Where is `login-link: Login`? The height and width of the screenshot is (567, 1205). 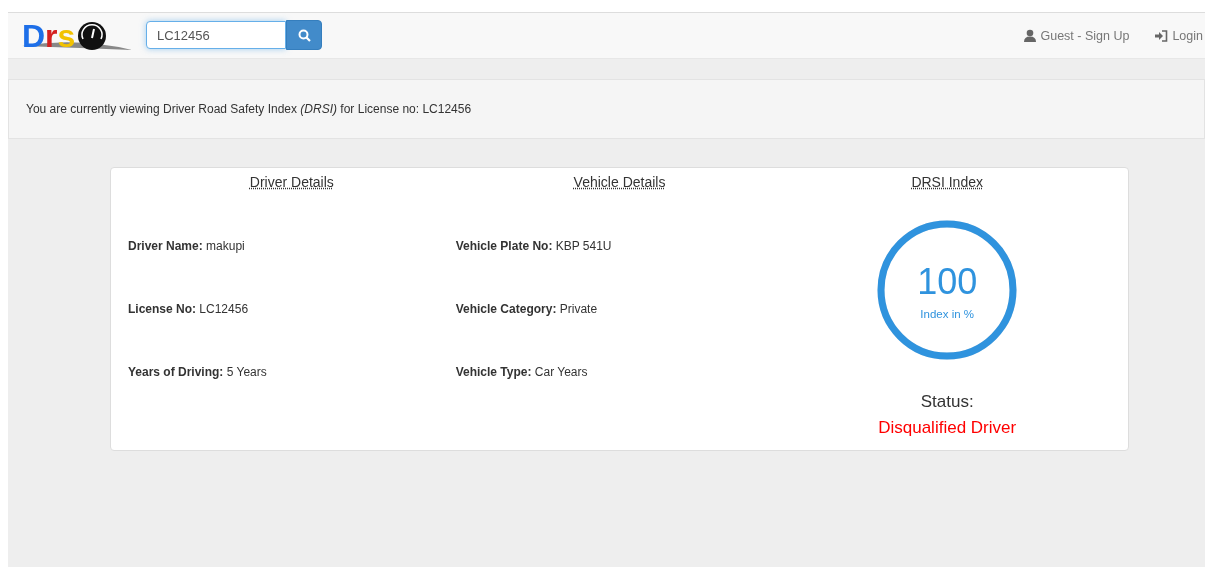 login-link: Login is located at coordinates (1179, 35).